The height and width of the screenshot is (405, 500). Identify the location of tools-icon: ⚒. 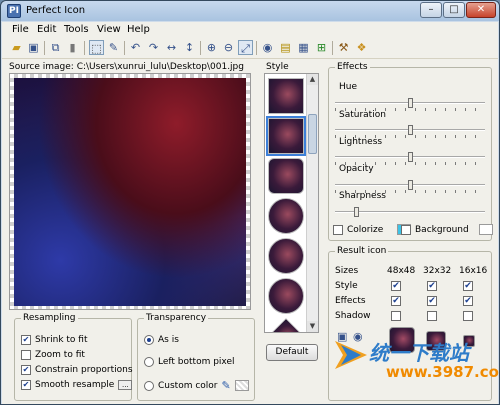
(343, 47).